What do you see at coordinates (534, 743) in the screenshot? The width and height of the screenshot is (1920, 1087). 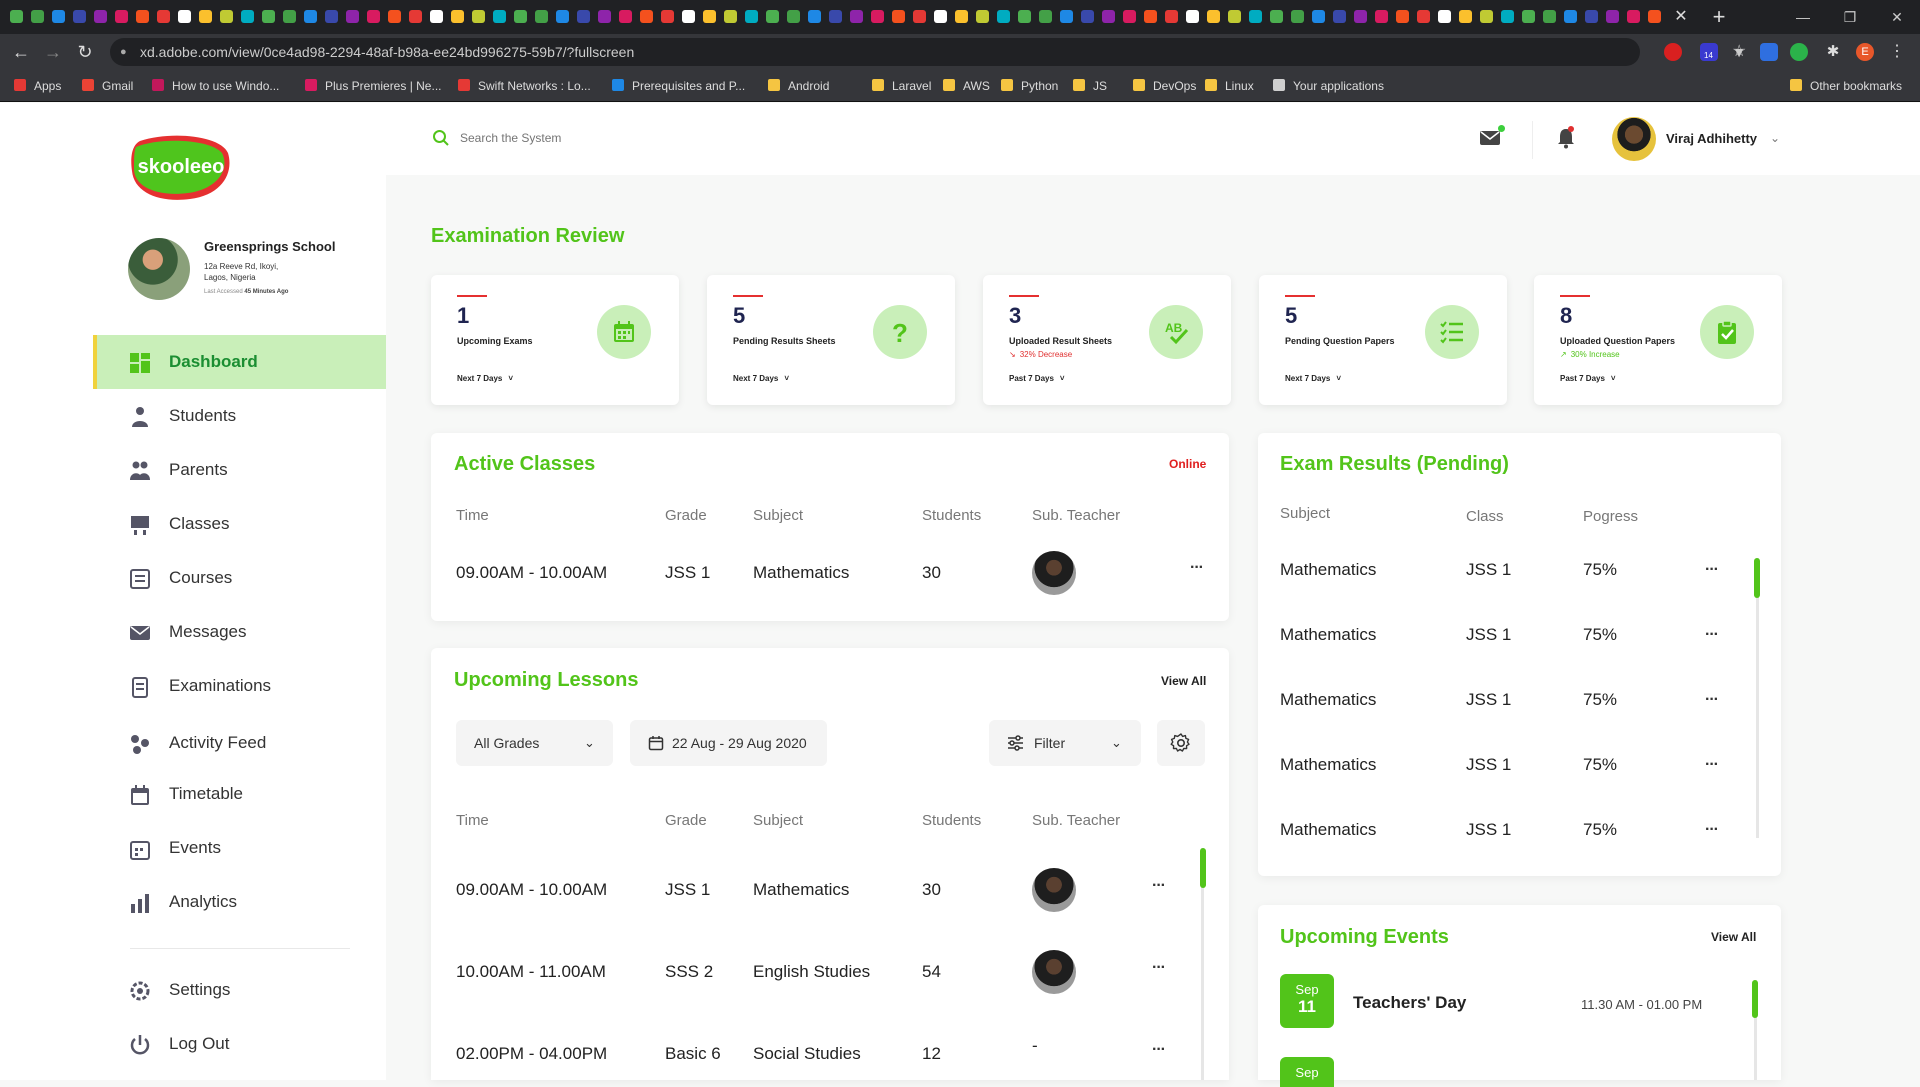 I see `grade-dropdown: All Grades ⌄` at bounding box center [534, 743].